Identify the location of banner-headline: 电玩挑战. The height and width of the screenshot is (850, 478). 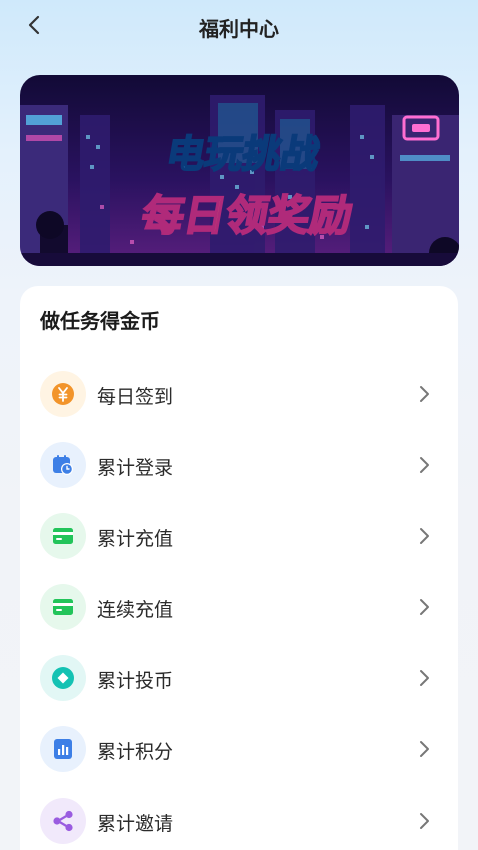
(243, 154).